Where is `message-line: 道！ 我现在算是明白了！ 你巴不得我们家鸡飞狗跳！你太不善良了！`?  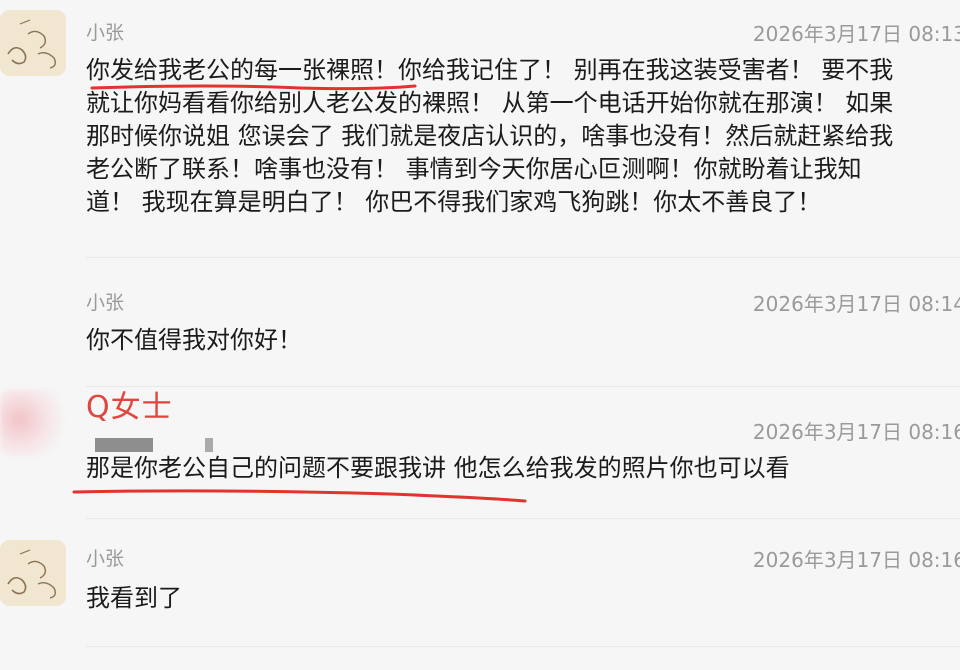 message-line: 道！ 我现在算是明白了！ 你巴不得我们家鸡飞狗跳！你太不善良了！ is located at coordinates (454, 202).